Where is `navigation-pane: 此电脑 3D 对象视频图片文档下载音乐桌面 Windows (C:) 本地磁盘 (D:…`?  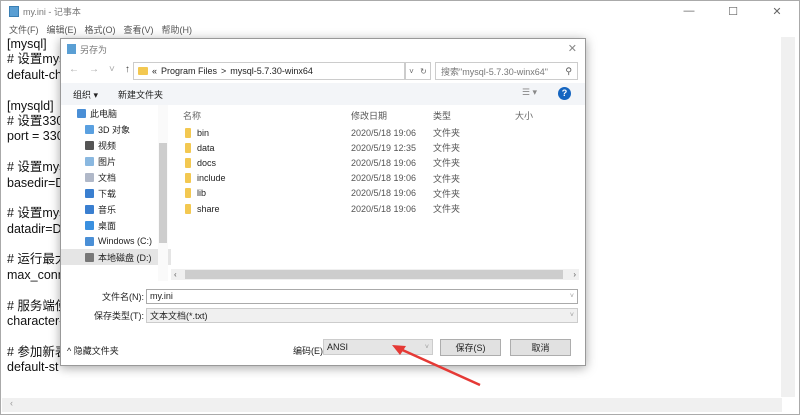 navigation-pane: 此电脑 3D 对象视频图片文档下载音乐桌面 Windows (C:) 本地磁盘 (D:… is located at coordinates (116, 193).